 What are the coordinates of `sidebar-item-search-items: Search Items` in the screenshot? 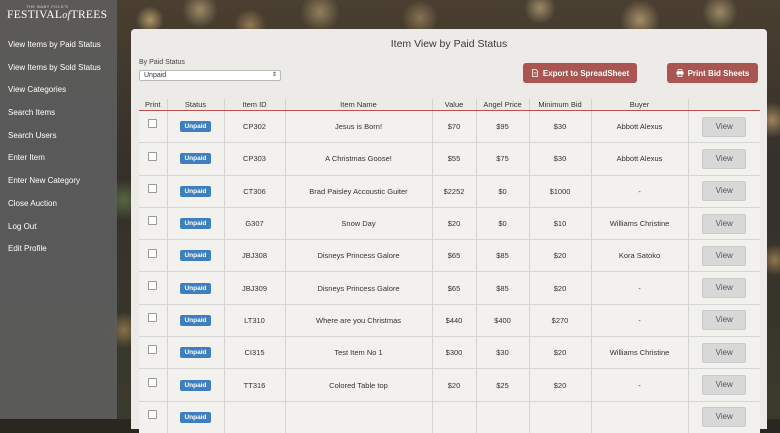 It's located at (58, 113).